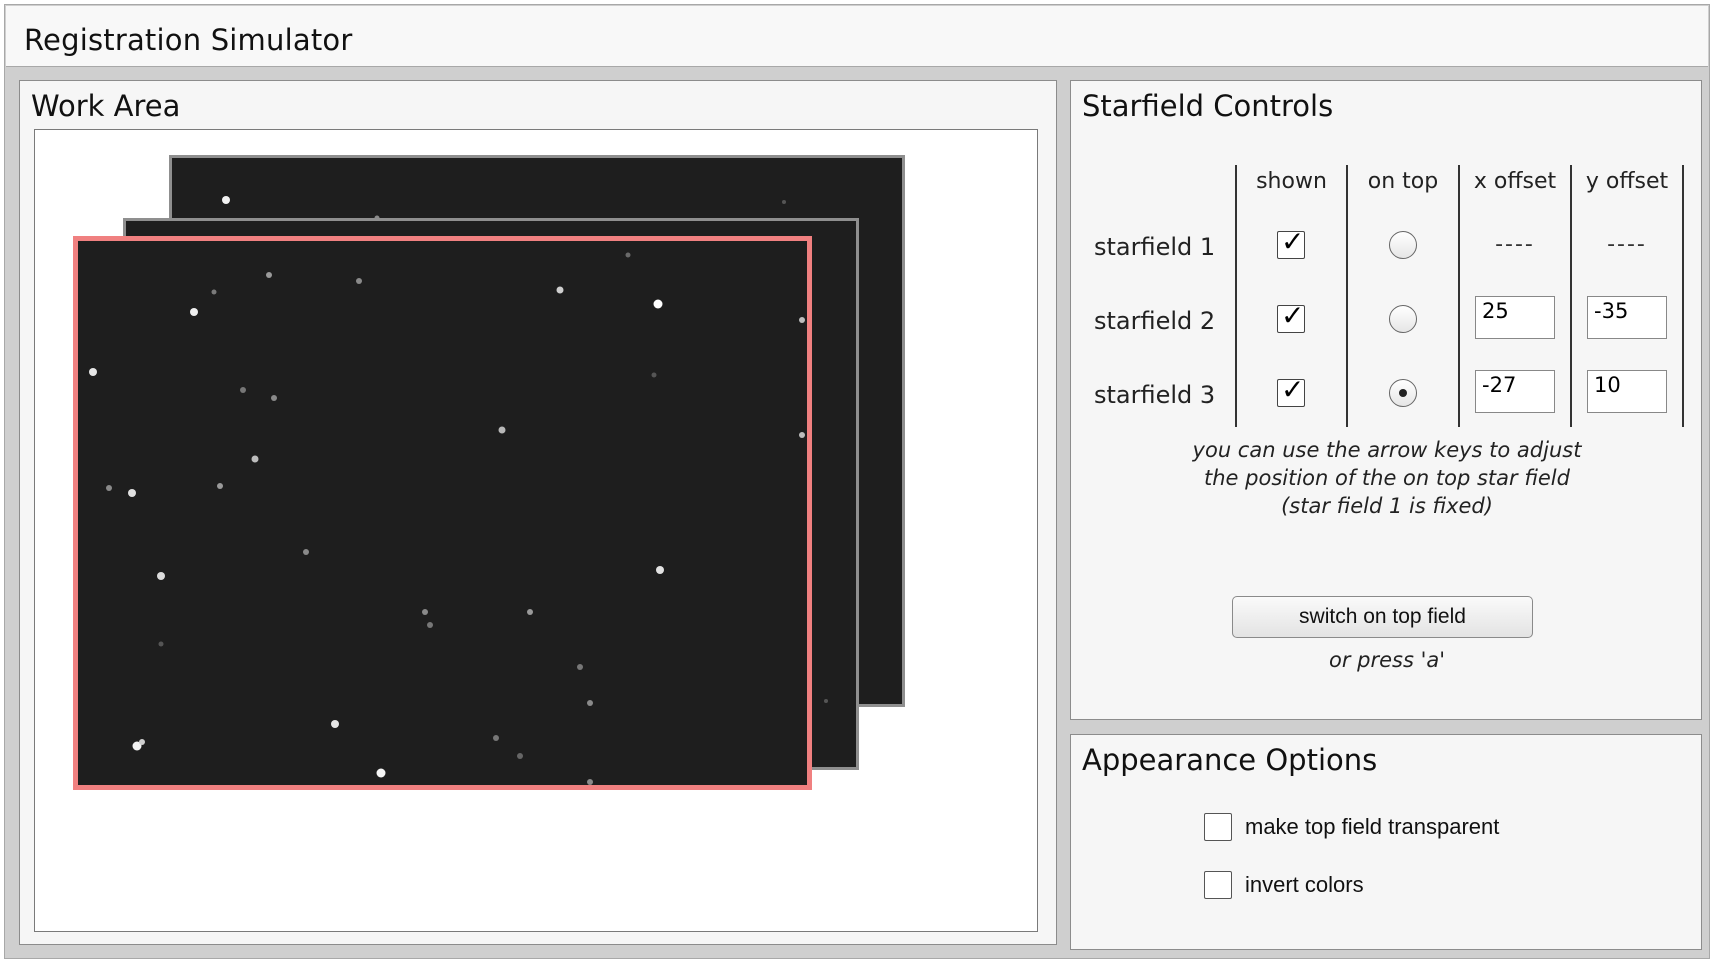 The image size is (1714, 964). What do you see at coordinates (188, 40) in the screenshot?
I see `app-title: Registration Simulator` at bounding box center [188, 40].